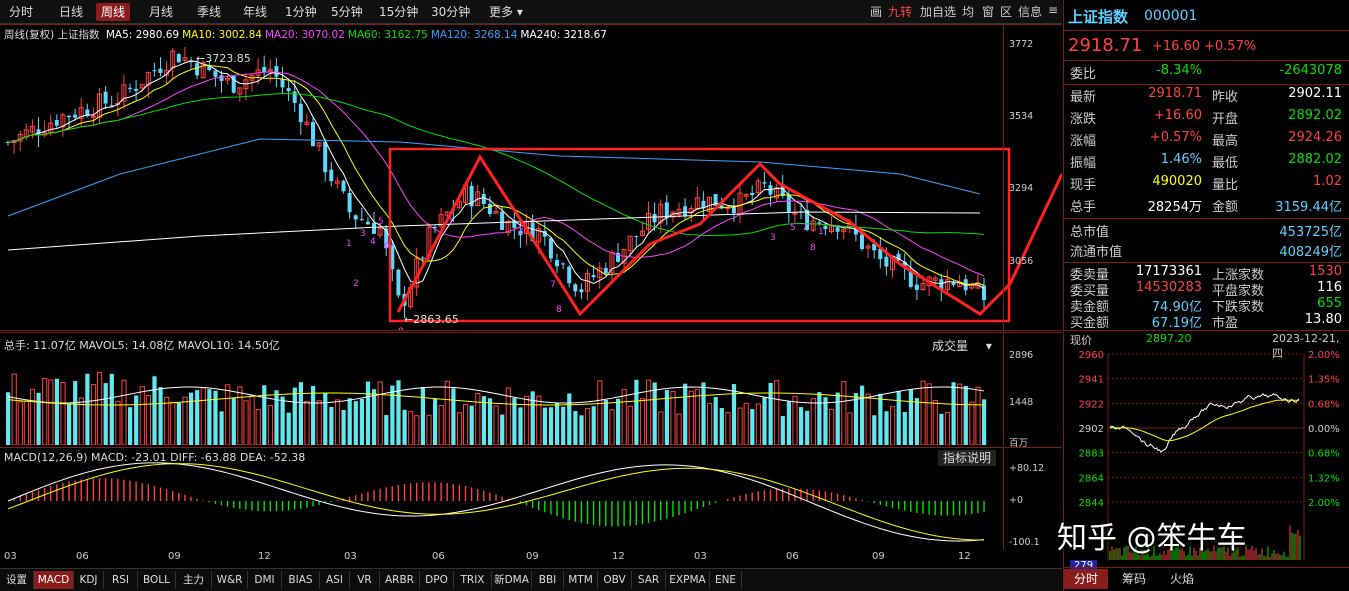 The height and width of the screenshot is (591, 1349). Describe the element at coordinates (726, 580) in the screenshot. I see `indicator-tab: ENE` at that location.